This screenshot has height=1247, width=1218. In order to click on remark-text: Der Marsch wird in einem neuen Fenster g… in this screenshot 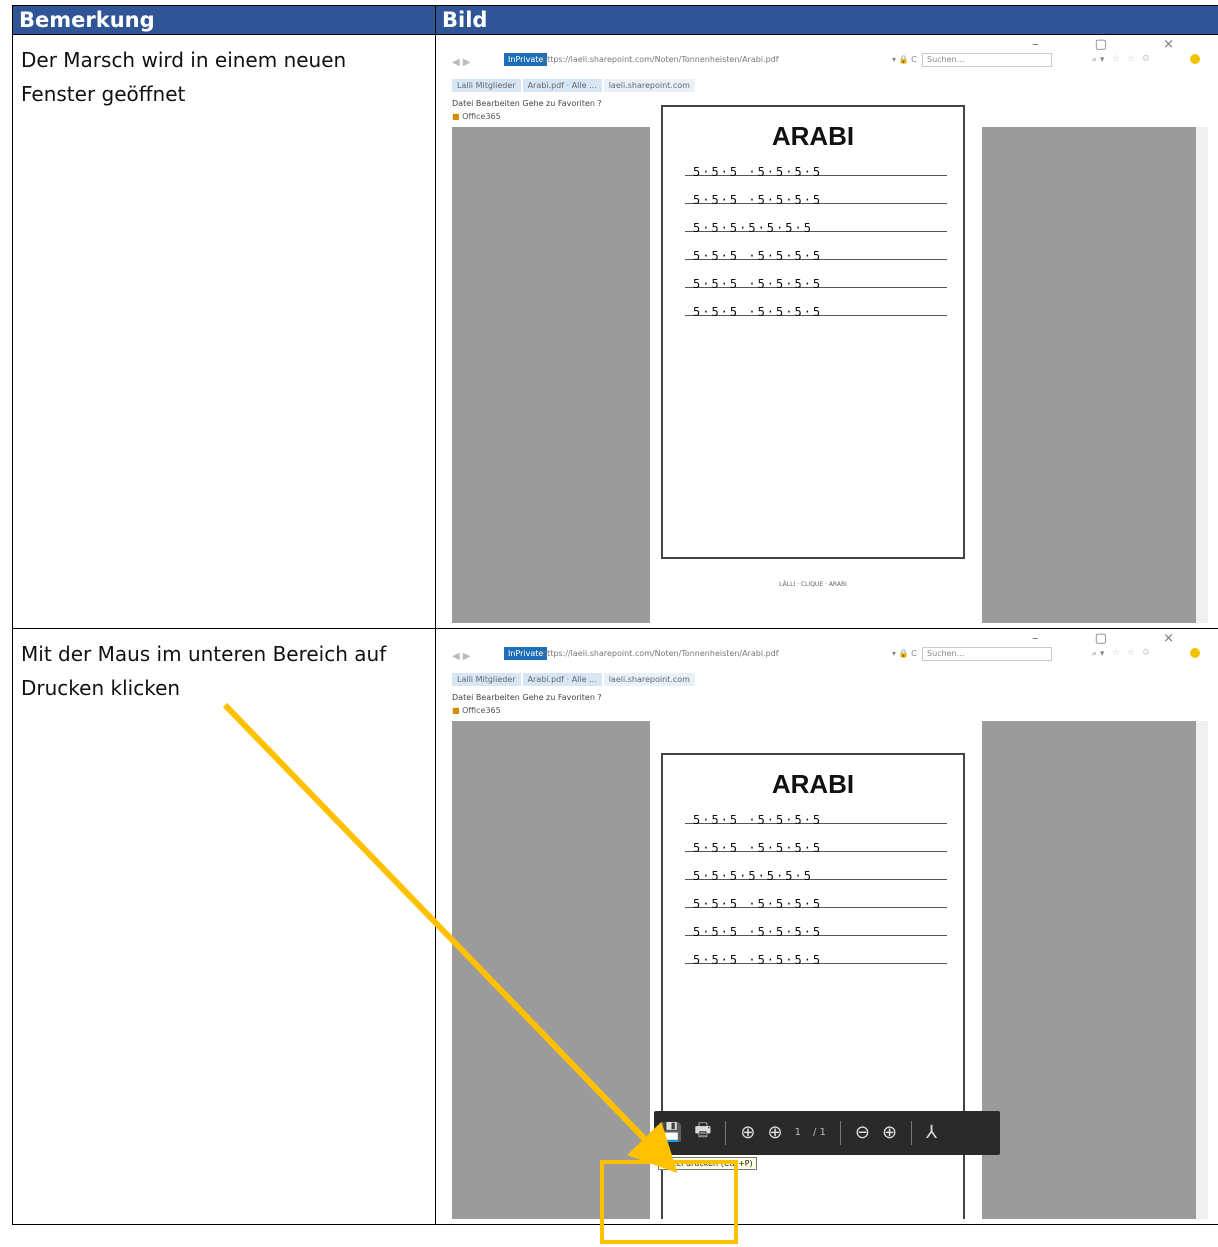, I will do `click(184, 77)`.